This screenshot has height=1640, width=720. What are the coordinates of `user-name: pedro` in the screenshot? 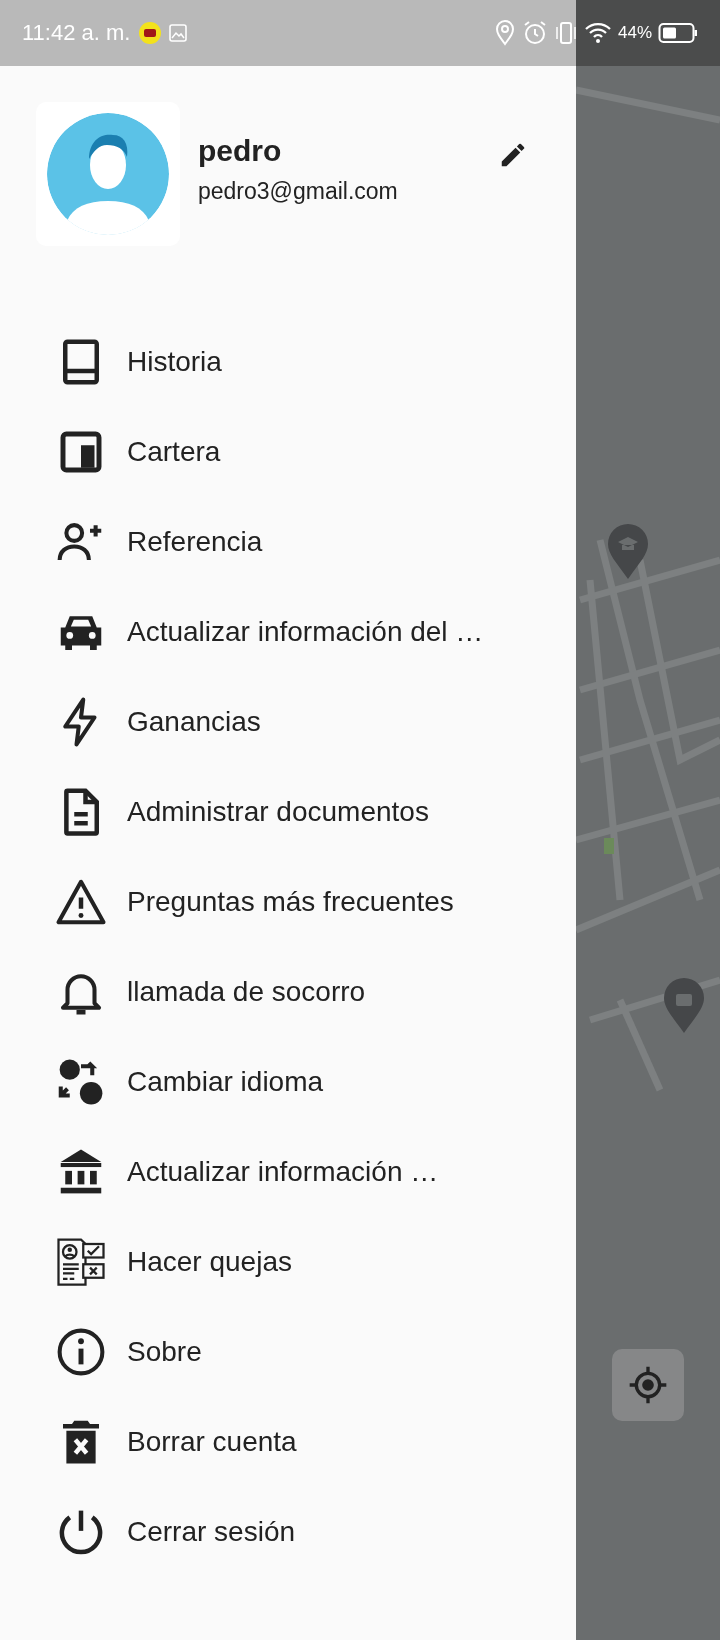 It's located at (240, 151).